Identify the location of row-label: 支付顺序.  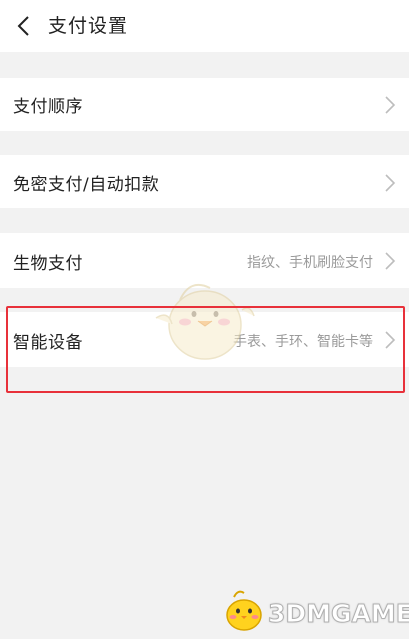
(48, 107).